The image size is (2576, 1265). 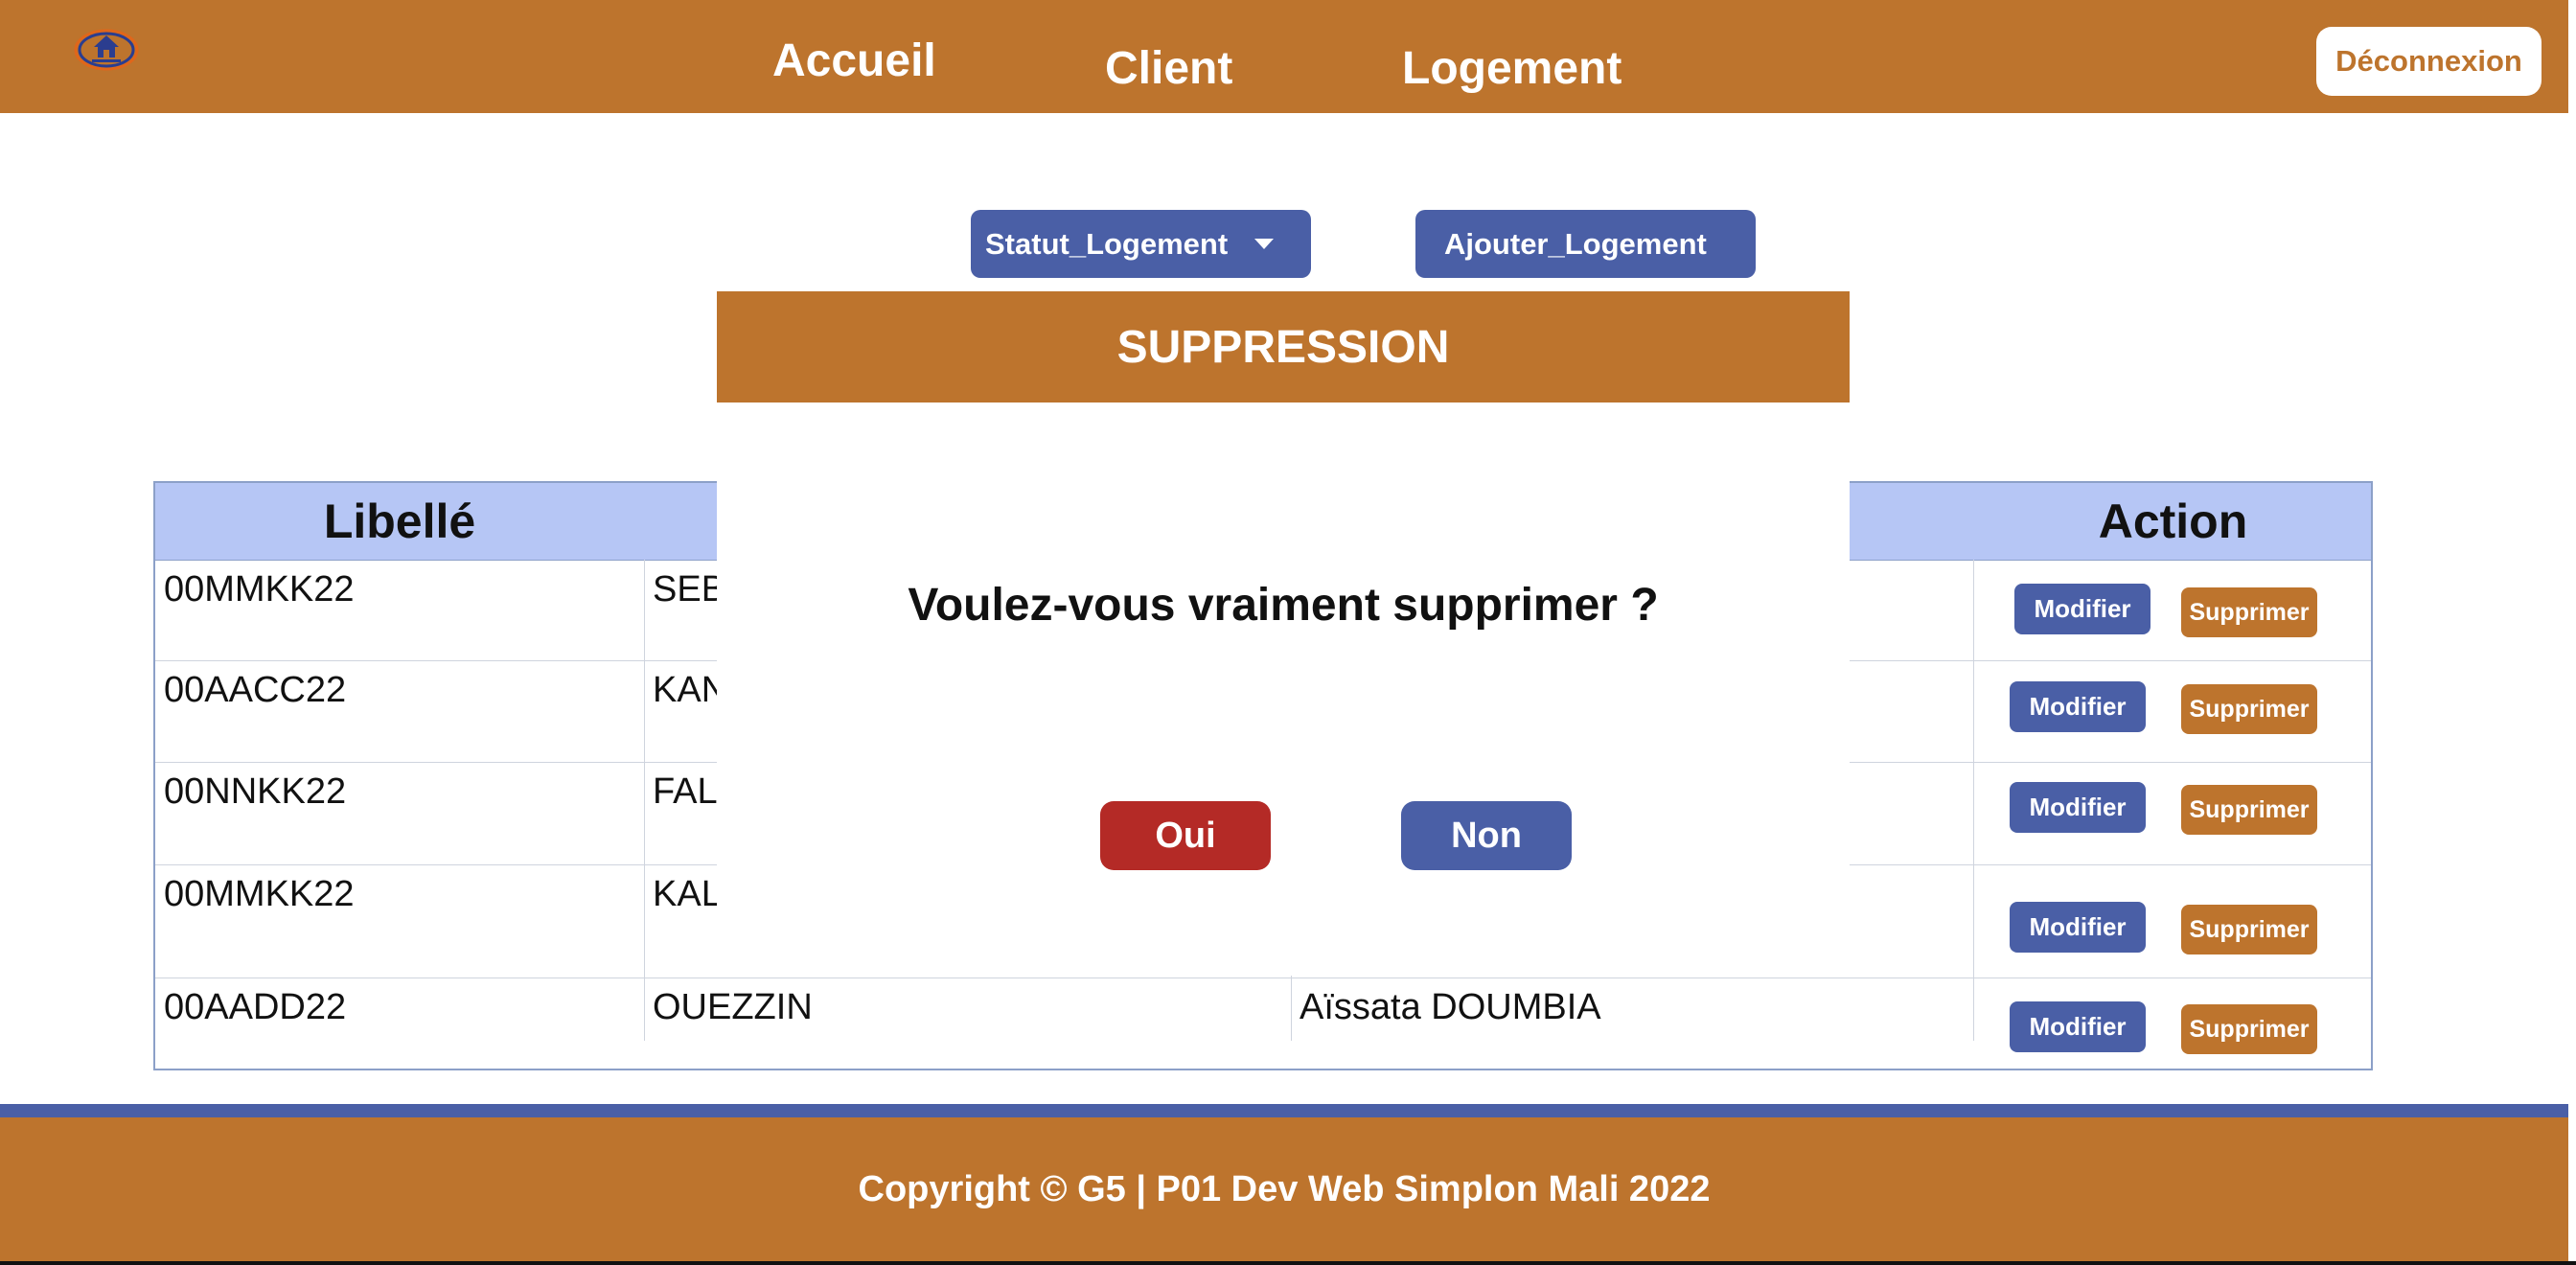 What do you see at coordinates (1185, 835) in the screenshot?
I see `confirm-yes-button: Oui` at bounding box center [1185, 835].